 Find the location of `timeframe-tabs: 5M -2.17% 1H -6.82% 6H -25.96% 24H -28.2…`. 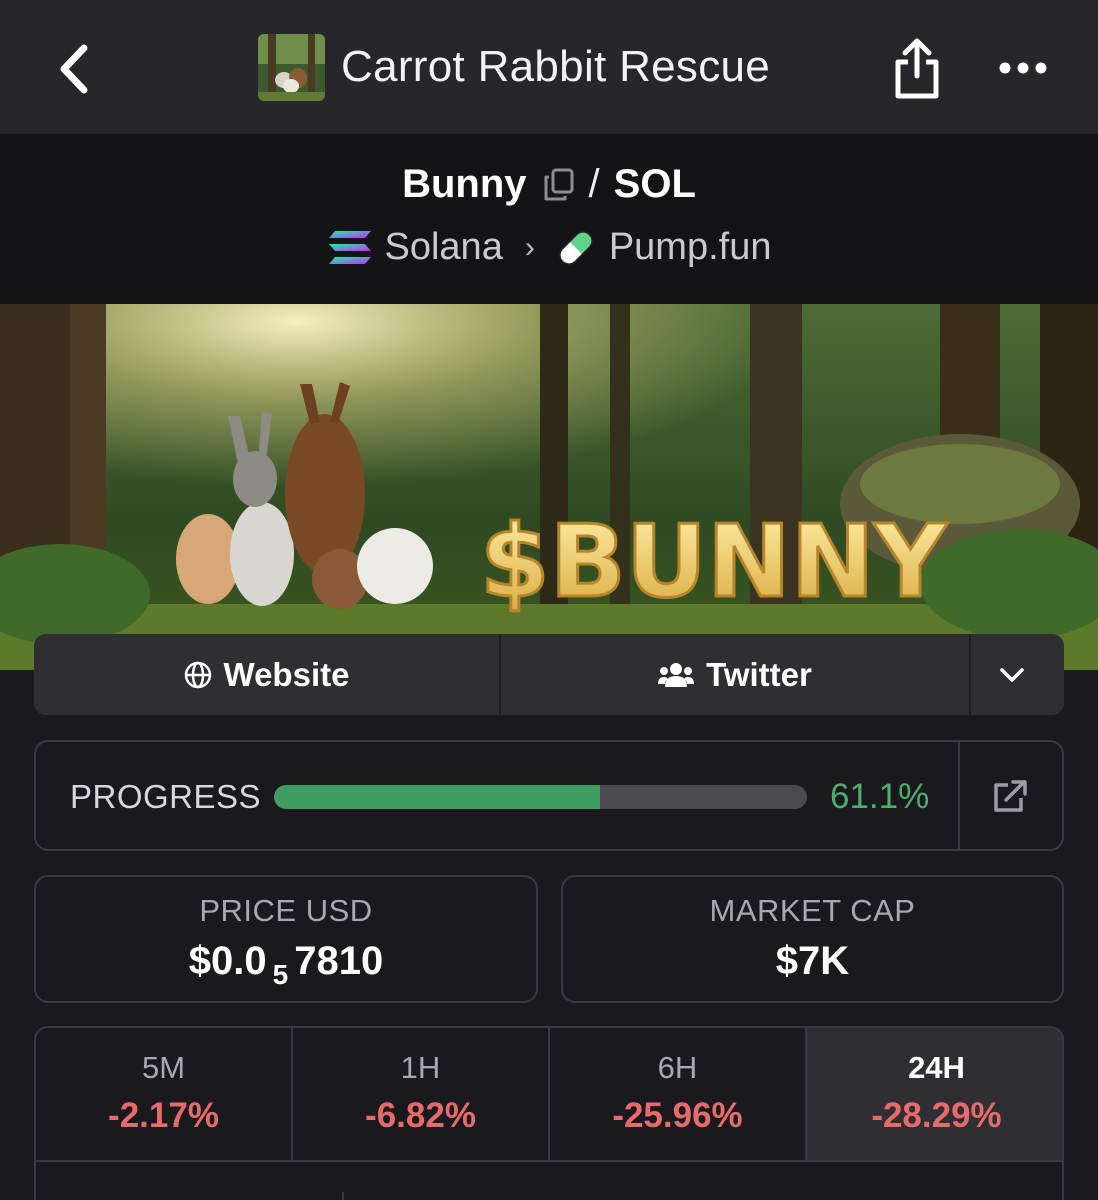

timeframe-tabs: 5M -2.17% 1H -6.82% 6H -25.96% 24H -28.2… is located at coordinates (549, 1094).